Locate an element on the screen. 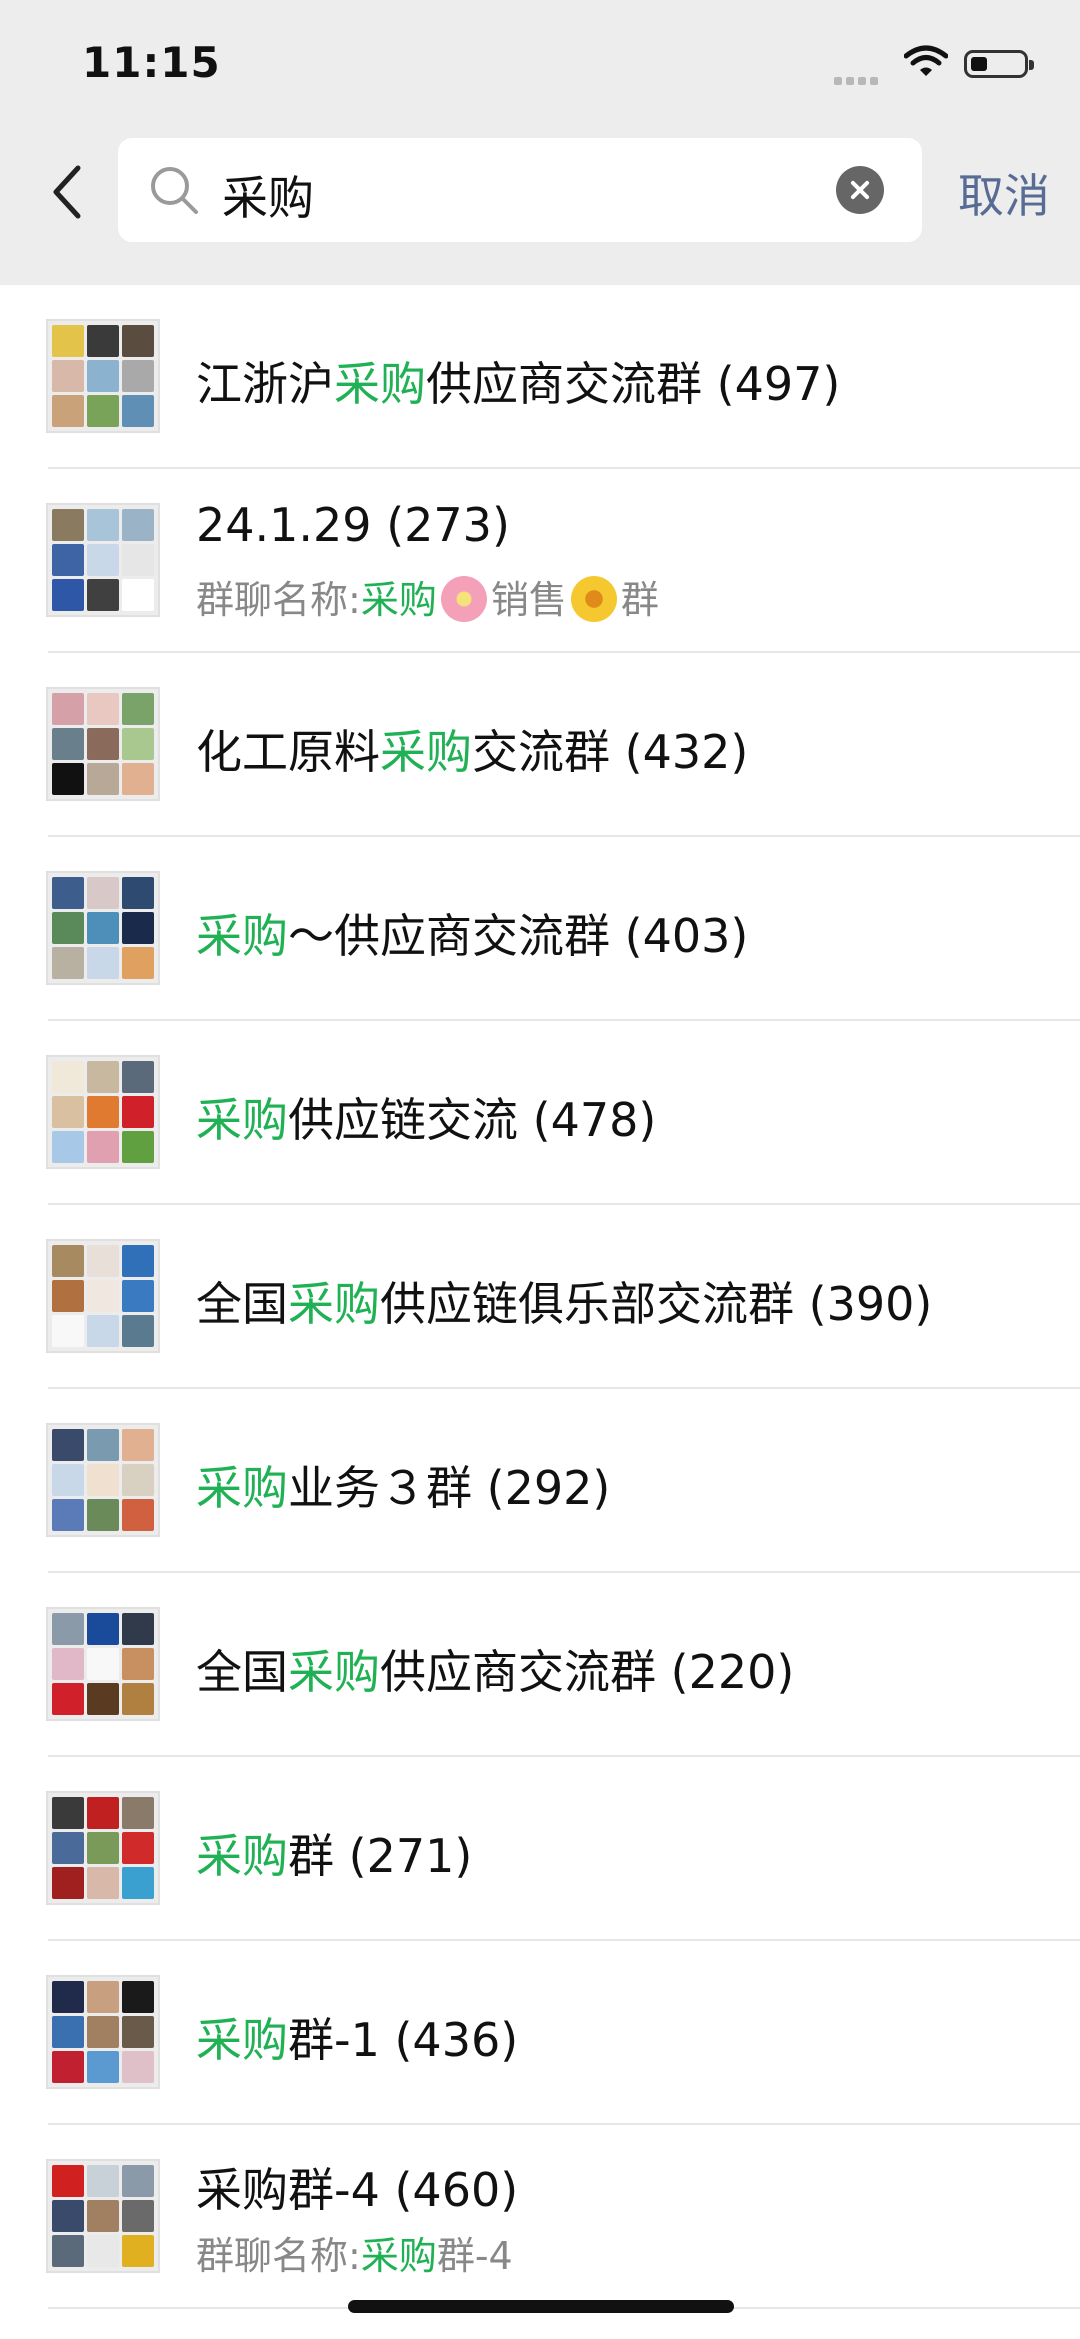 This screenshot has height=2339, width=1080. group-name: 采购业务３群 (292) is located at coordinates (403, 1485).